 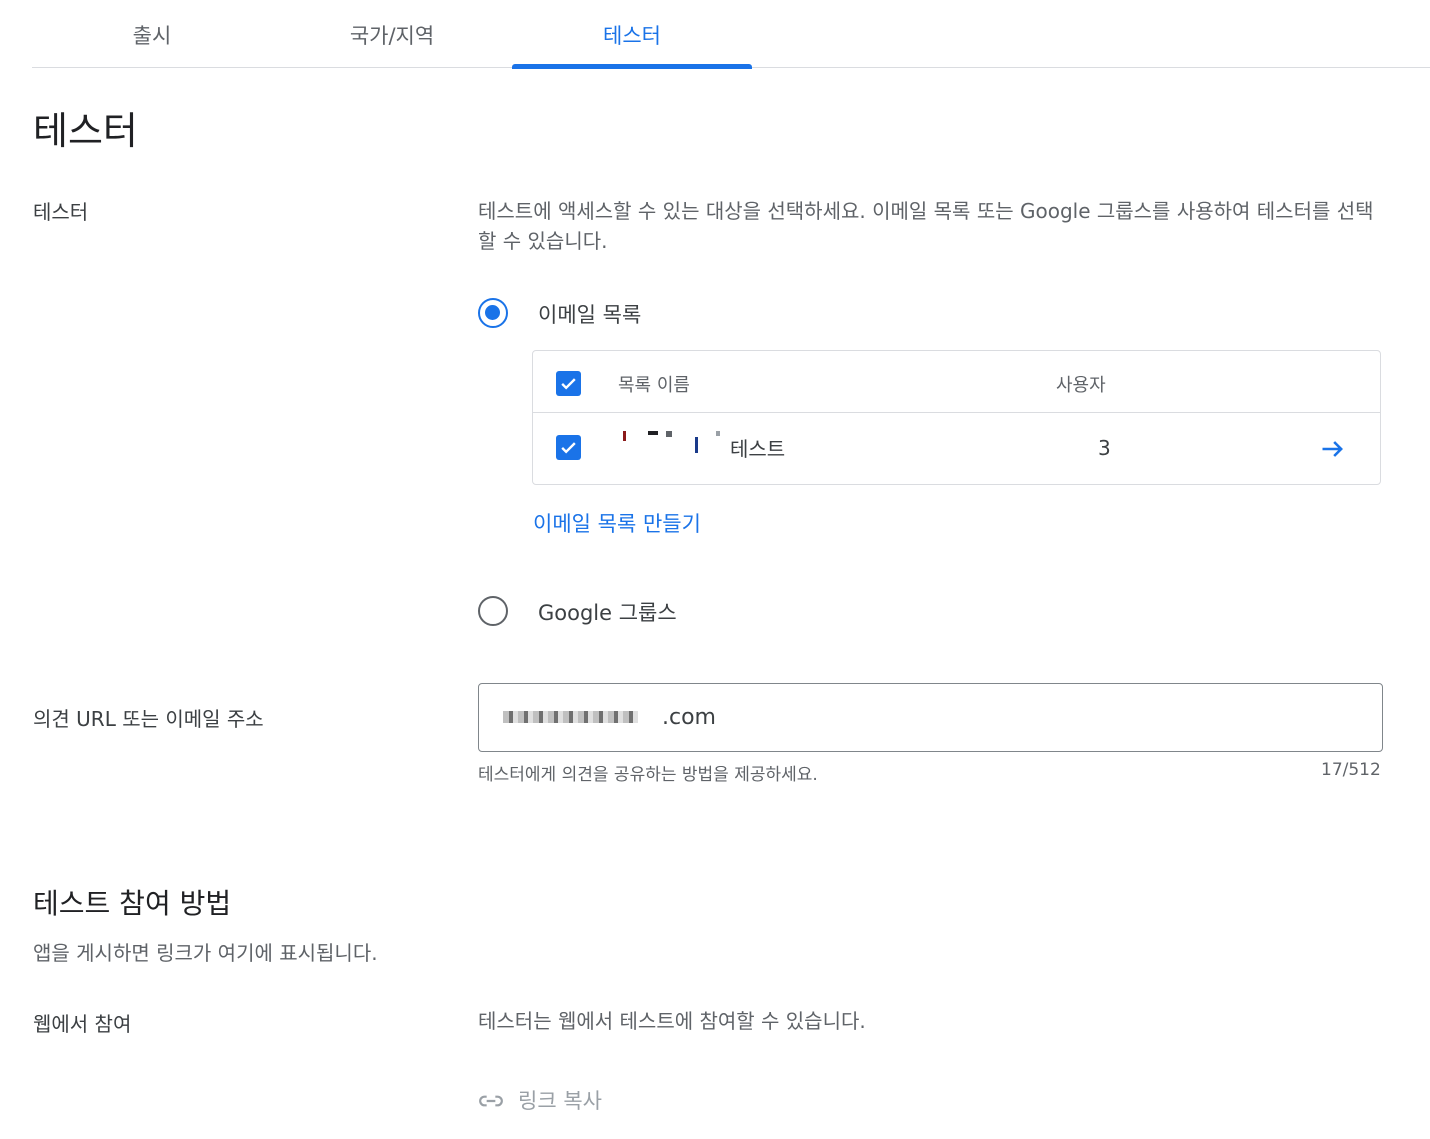 I want to click on create-email-list-link: 이메일 목록 만들기, so click(x=617, y=523).